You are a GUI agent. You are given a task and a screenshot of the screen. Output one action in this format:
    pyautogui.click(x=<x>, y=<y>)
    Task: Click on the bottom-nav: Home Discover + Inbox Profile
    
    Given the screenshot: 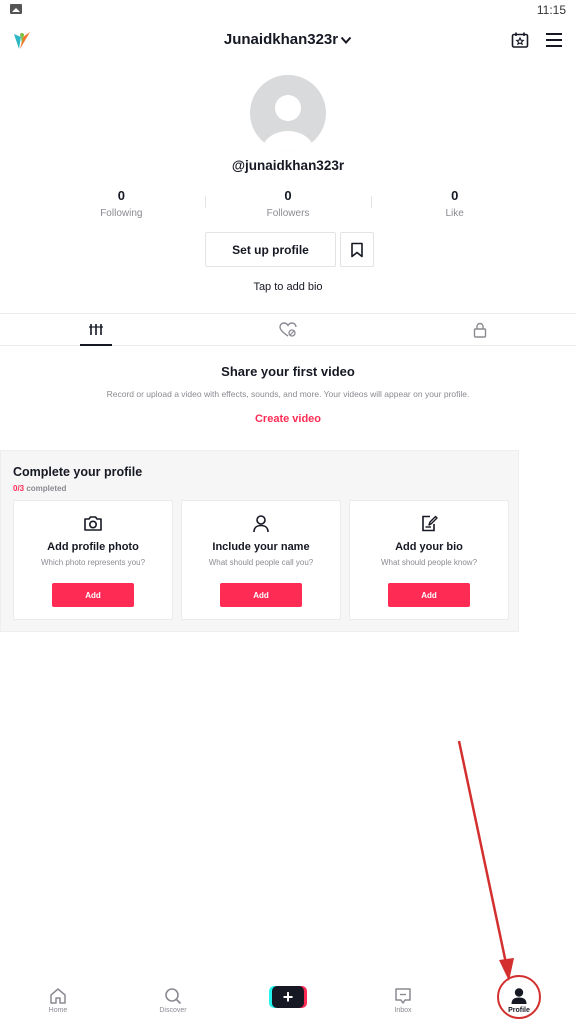 What is the action you would take?
    pyautogui.click(x=288, y=999)
    